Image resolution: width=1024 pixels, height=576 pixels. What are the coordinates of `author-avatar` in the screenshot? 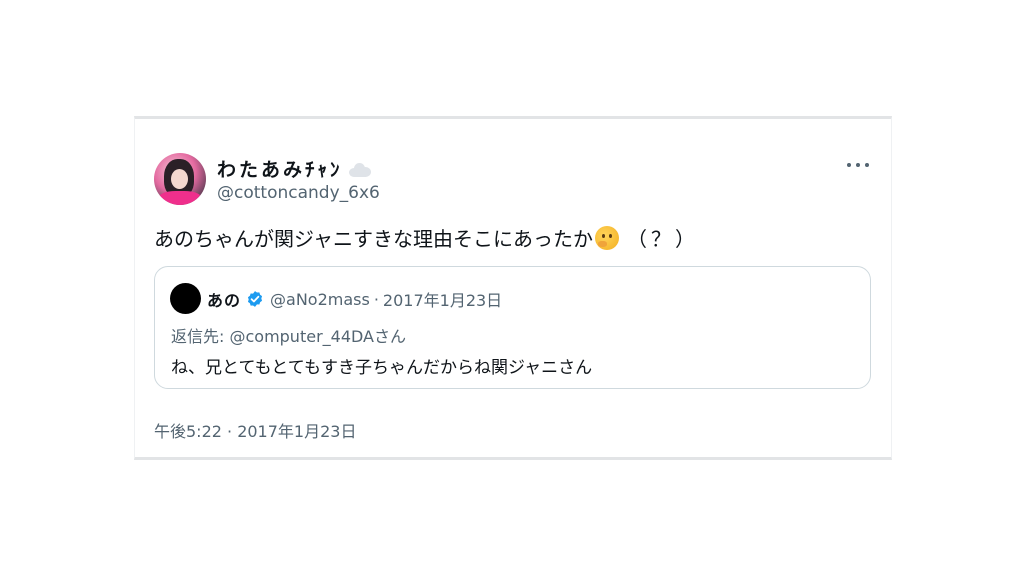 It's located at (180, 179).